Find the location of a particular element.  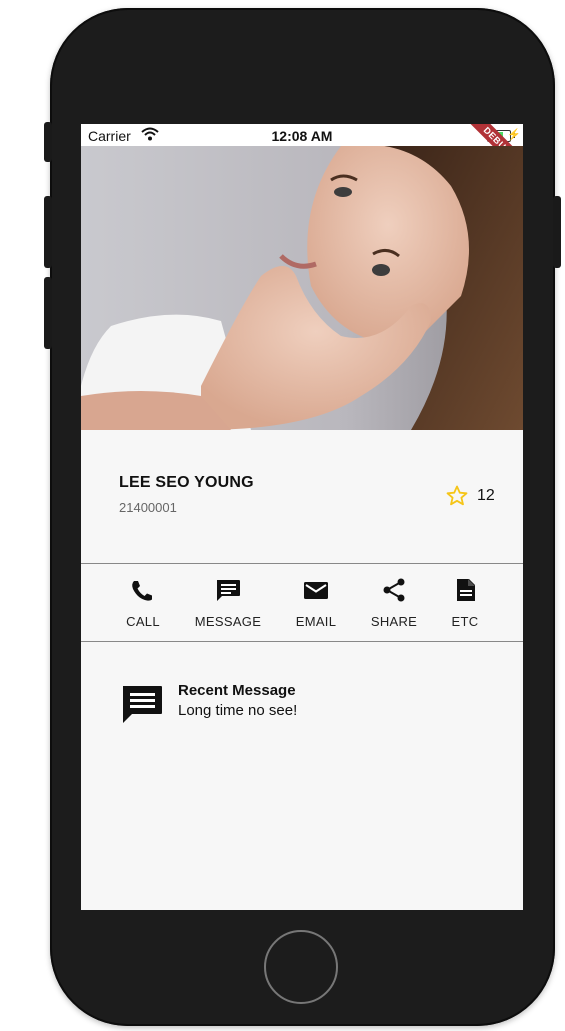

home-button is located at coordinates (301, 967).